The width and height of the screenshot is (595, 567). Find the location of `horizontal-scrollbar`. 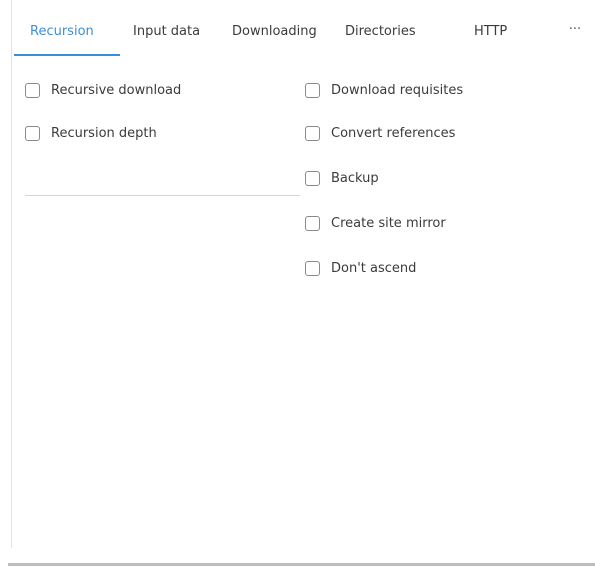

horizontal-scrollbar is located at coordinates (301, 564).